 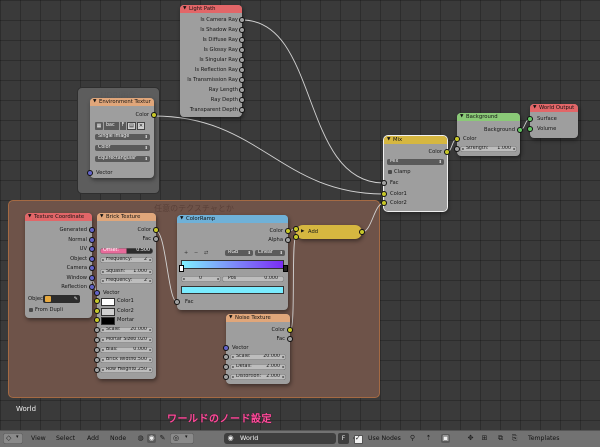 What do you see at coordinates (554, 108) in the screenshot?
I see `node-world-output-header: ▼ World Output` at bounding box center [554, 108].